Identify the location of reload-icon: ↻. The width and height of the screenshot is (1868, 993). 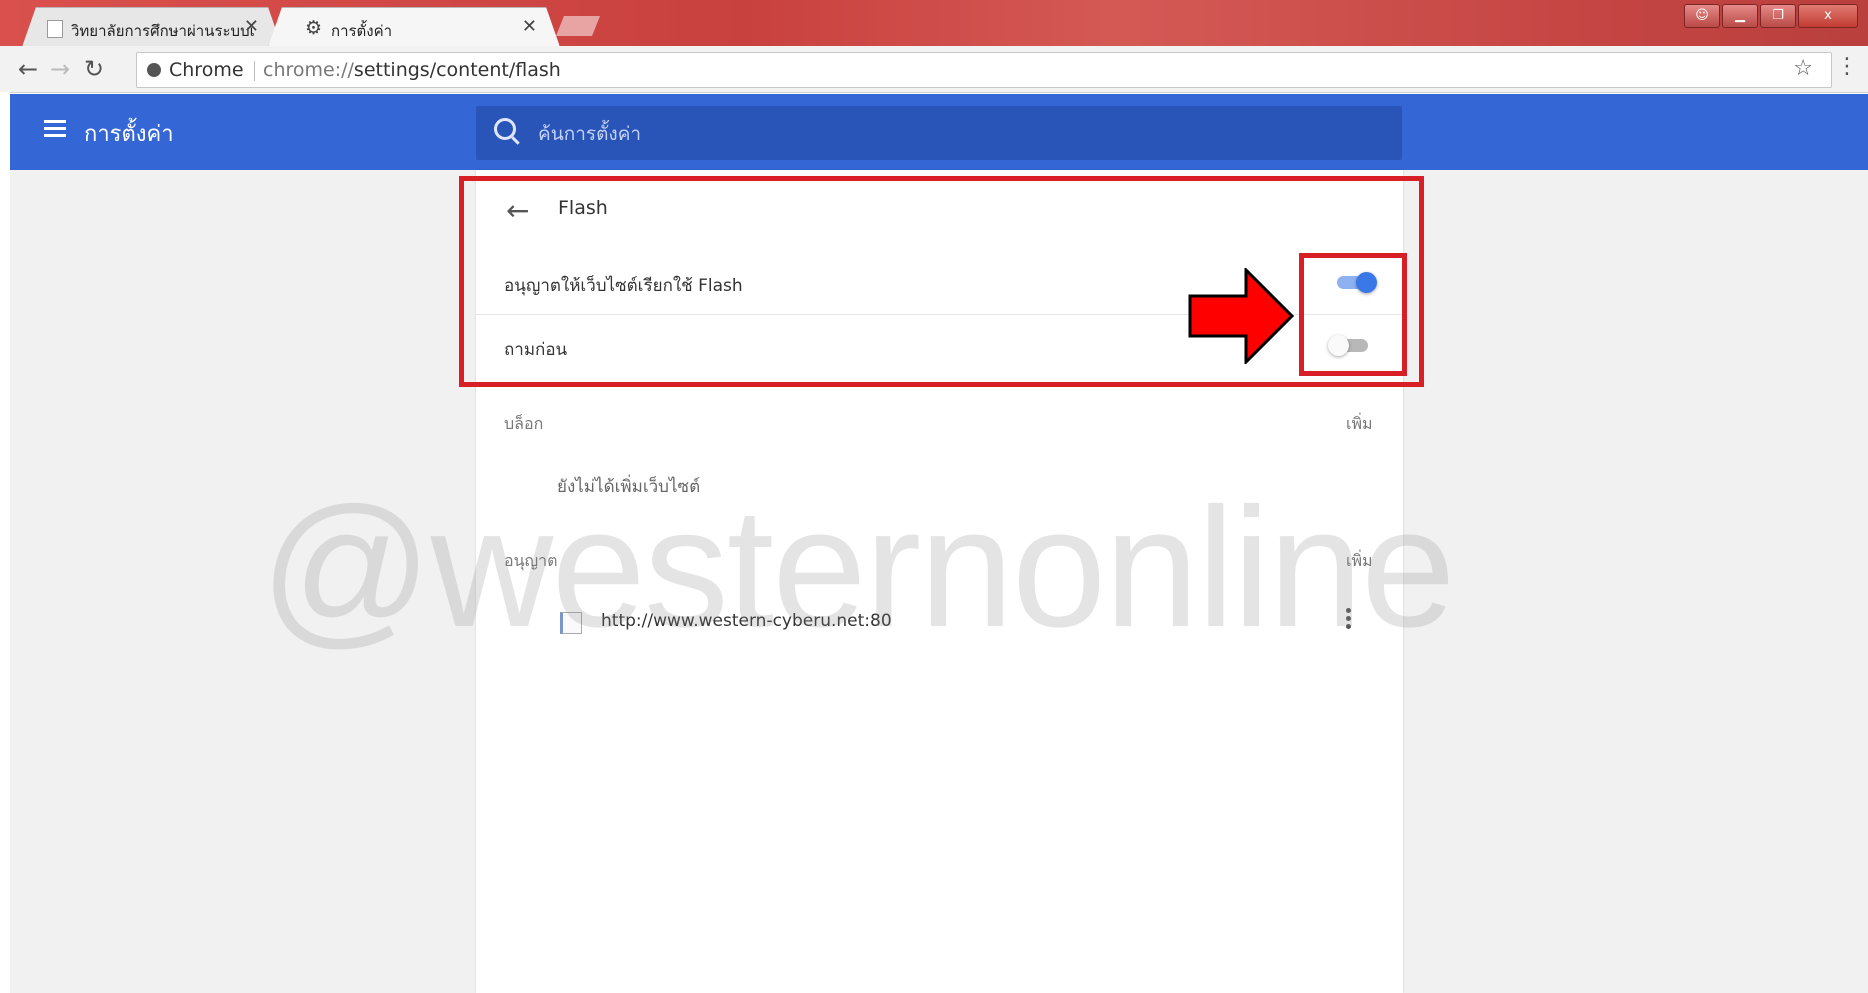
(94, 69).